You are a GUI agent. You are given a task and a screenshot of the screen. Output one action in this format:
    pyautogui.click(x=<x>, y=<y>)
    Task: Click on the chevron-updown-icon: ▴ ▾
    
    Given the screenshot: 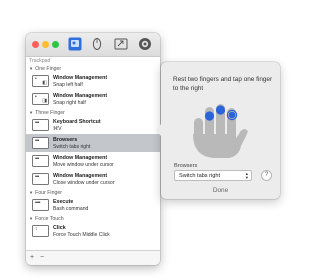 What is the action you would take?
    pyautogui.click(x=246, y=175)
    